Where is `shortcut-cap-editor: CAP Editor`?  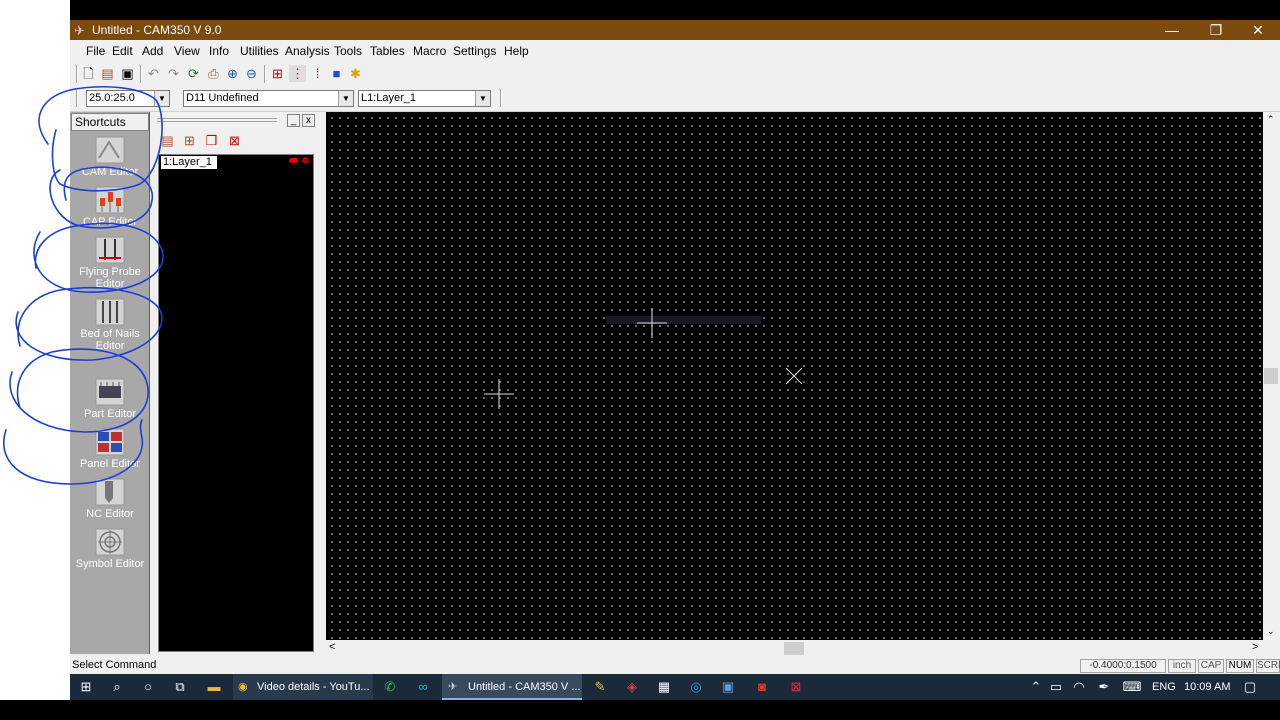
shortcut-cap-editor: CAP Editor is located at coordinates (110, 207).